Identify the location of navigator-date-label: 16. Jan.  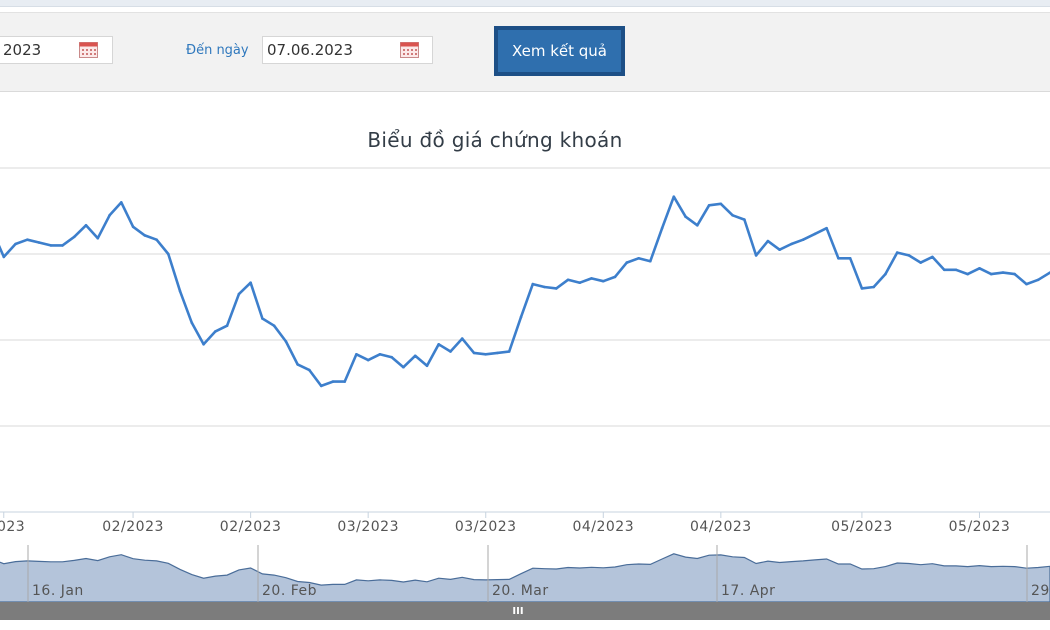
(58, 591).